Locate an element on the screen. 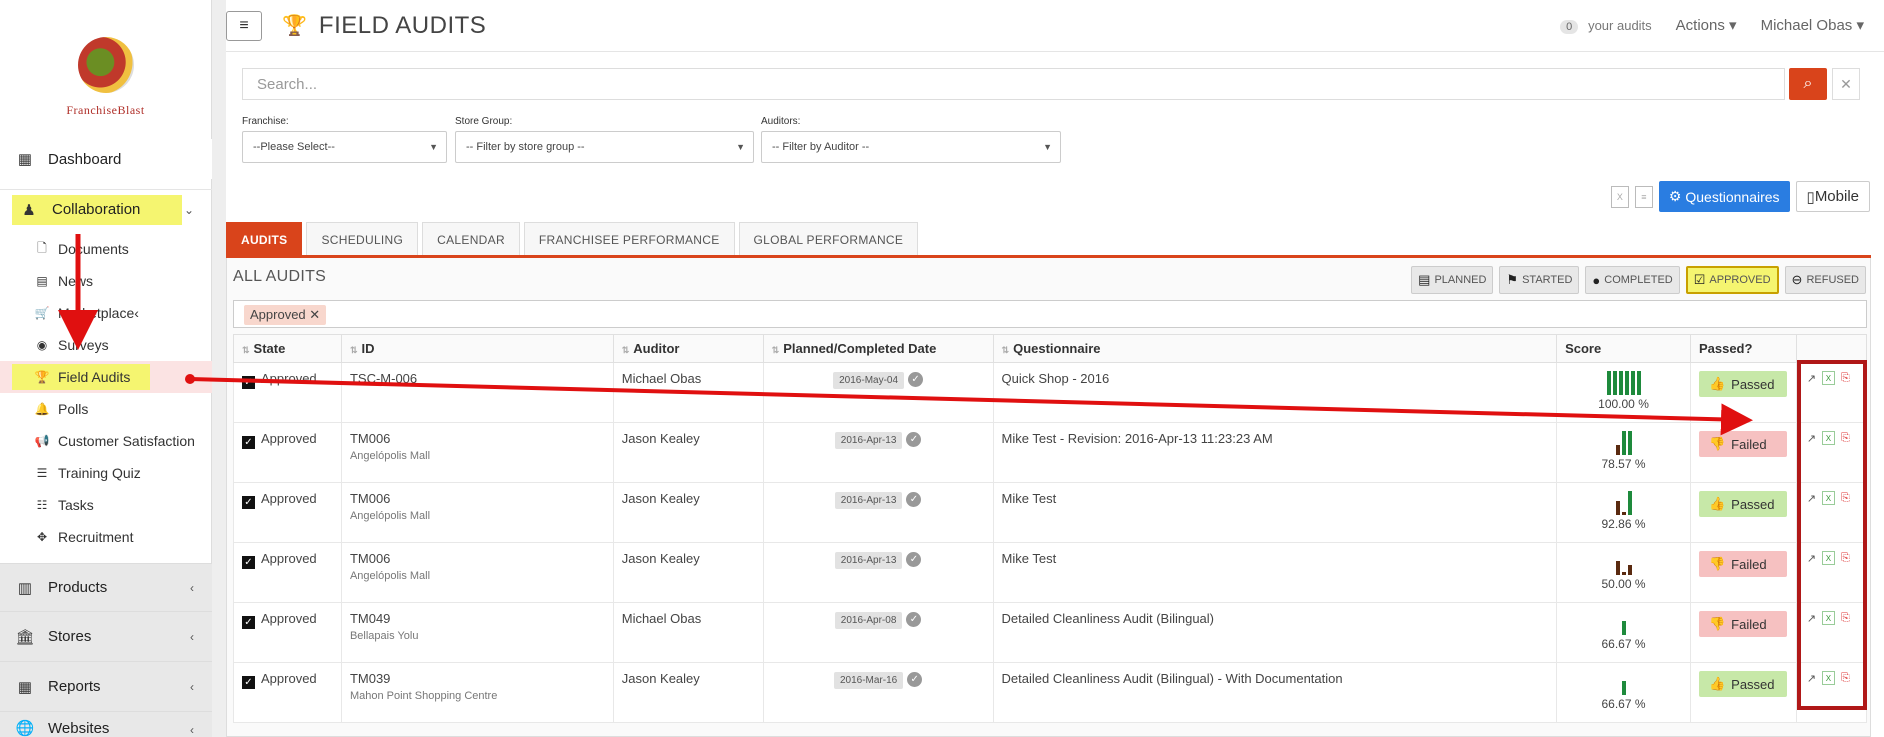 The height and width of the screenshot is (737, 1884). column-auditor: ⇅ Auditor is located at coordinates (688, 348).